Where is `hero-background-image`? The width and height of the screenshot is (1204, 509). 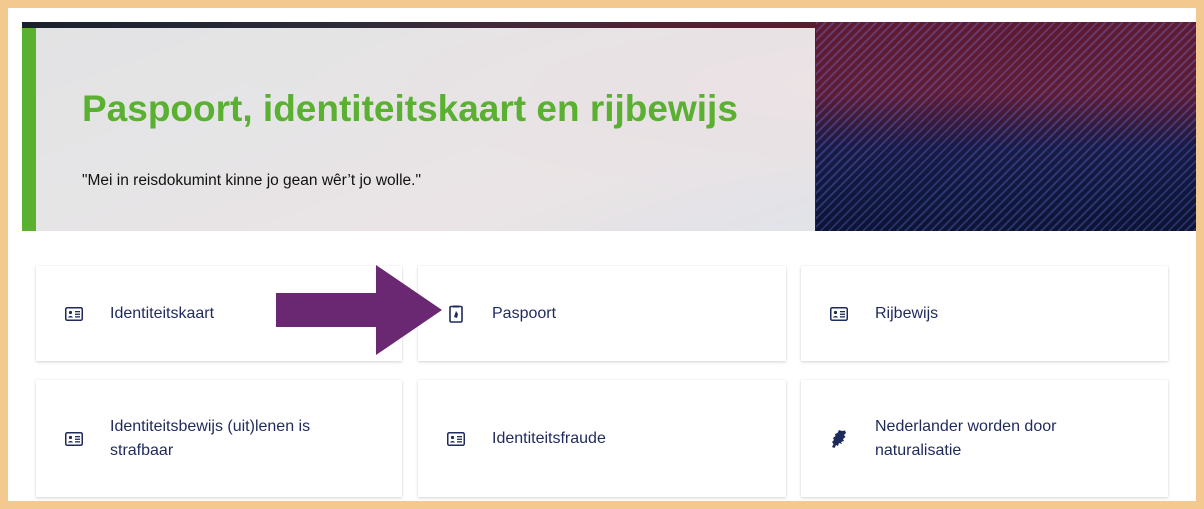
hero-background-image is located at coordinates (1006, 126).